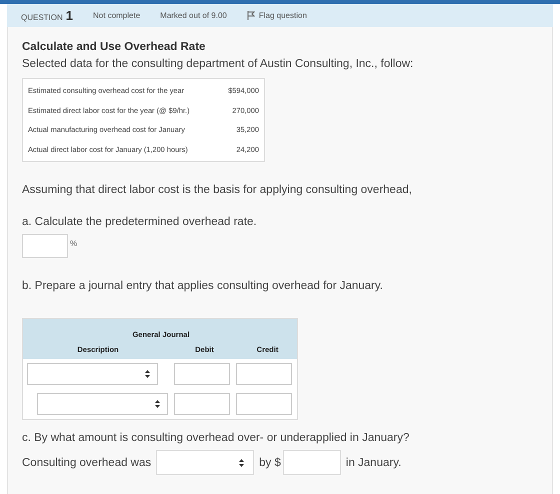  I want to click on flag-question-link: Flag question, so click(282, 15).